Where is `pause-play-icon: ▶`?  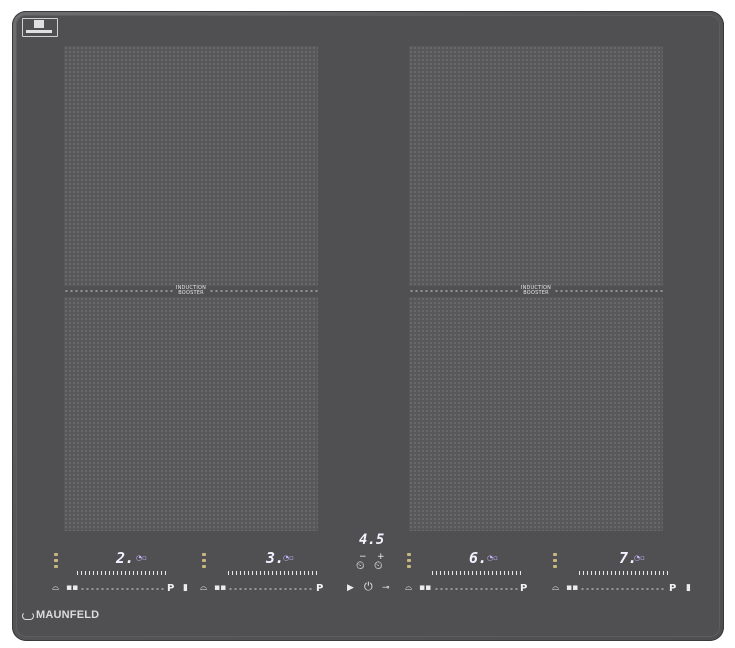 pause-play-icon: ▶ is located at coordinates (350, 588).